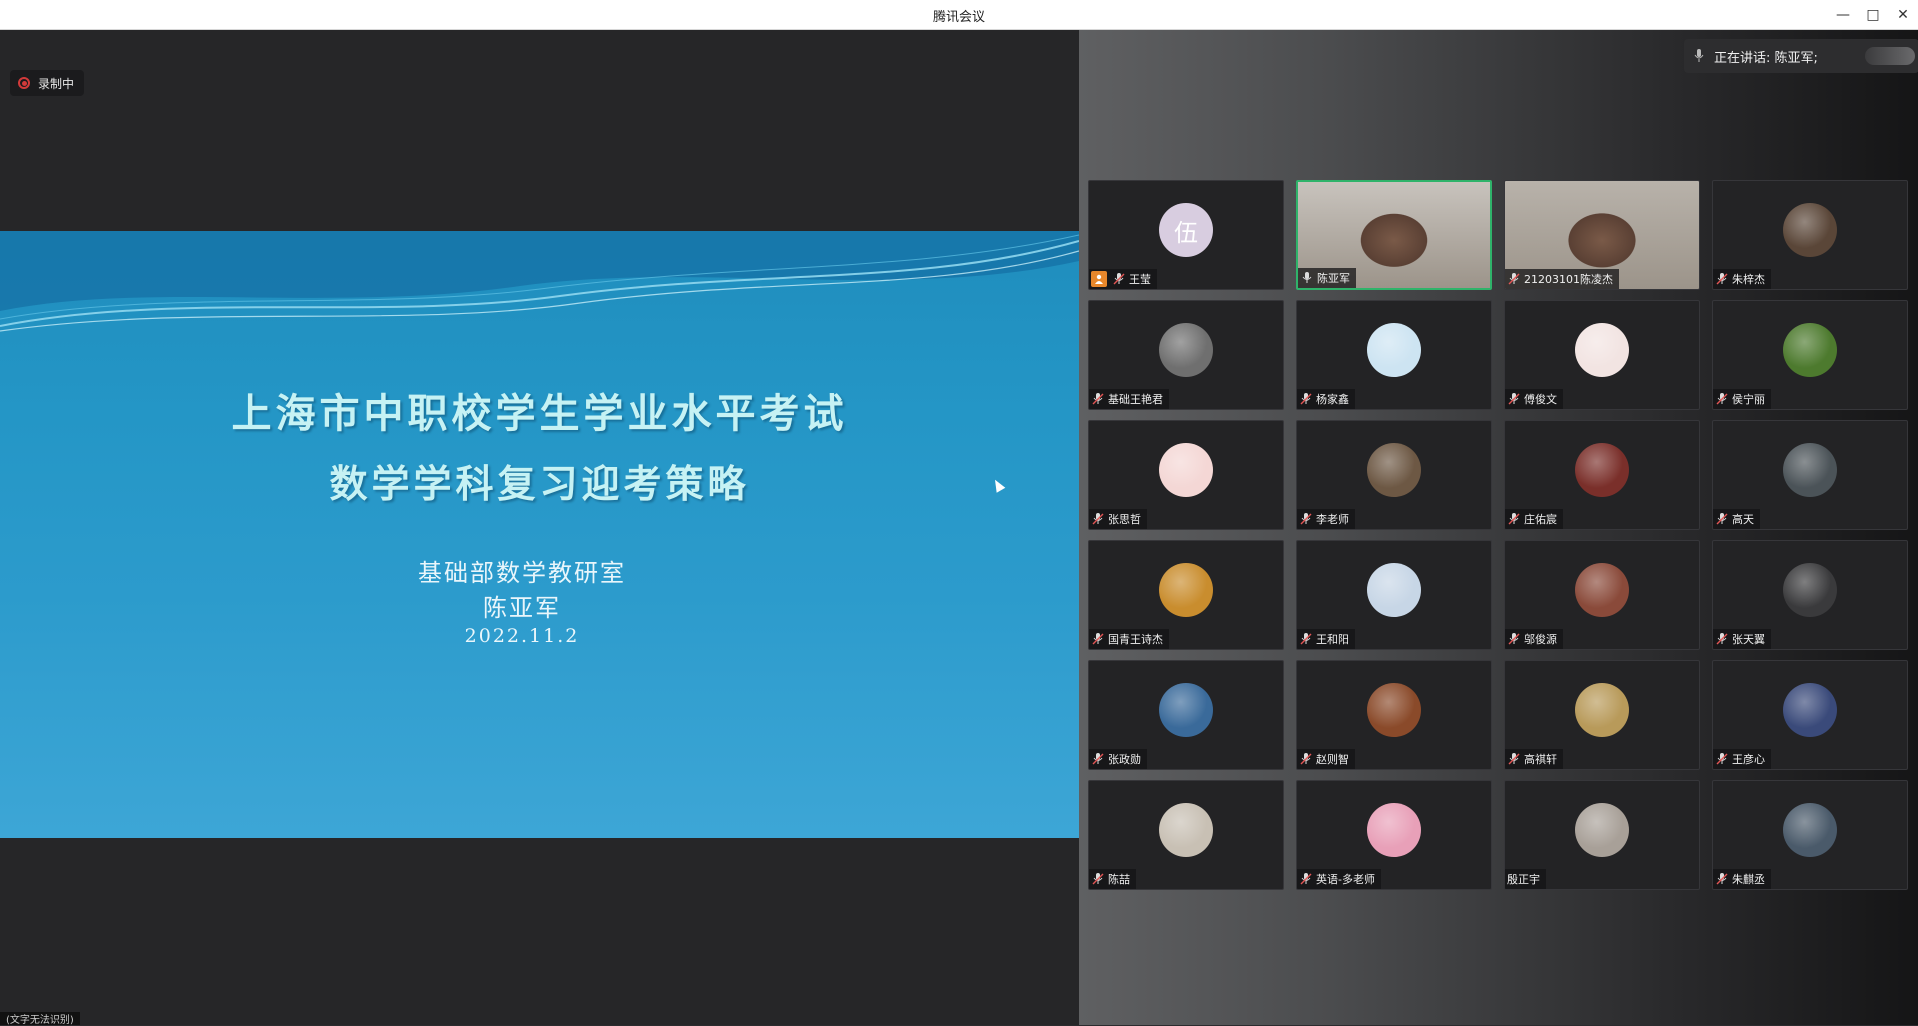  I want to click on slide-department: 基础部数学教研室, so click(522, 573).